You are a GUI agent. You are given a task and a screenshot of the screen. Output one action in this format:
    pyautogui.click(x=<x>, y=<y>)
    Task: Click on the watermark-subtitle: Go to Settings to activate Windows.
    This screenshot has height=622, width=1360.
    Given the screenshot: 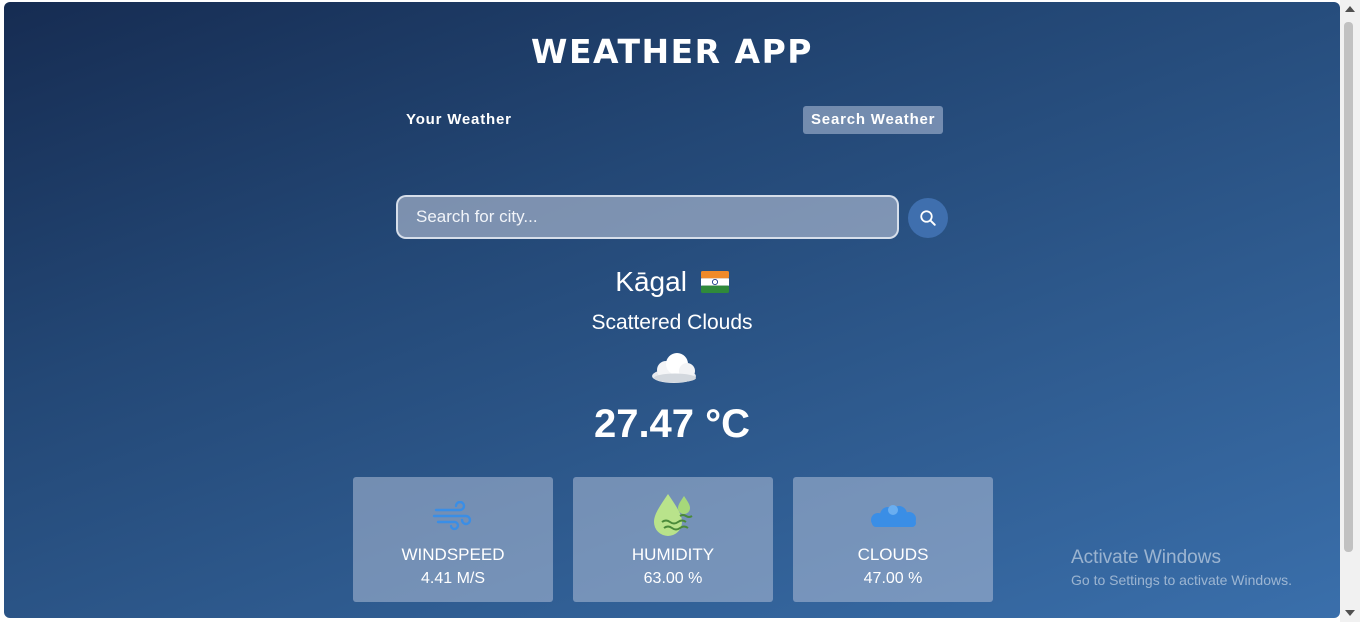 What is the action you would take?
    pyautogui.click(x=1181, y=580)
    